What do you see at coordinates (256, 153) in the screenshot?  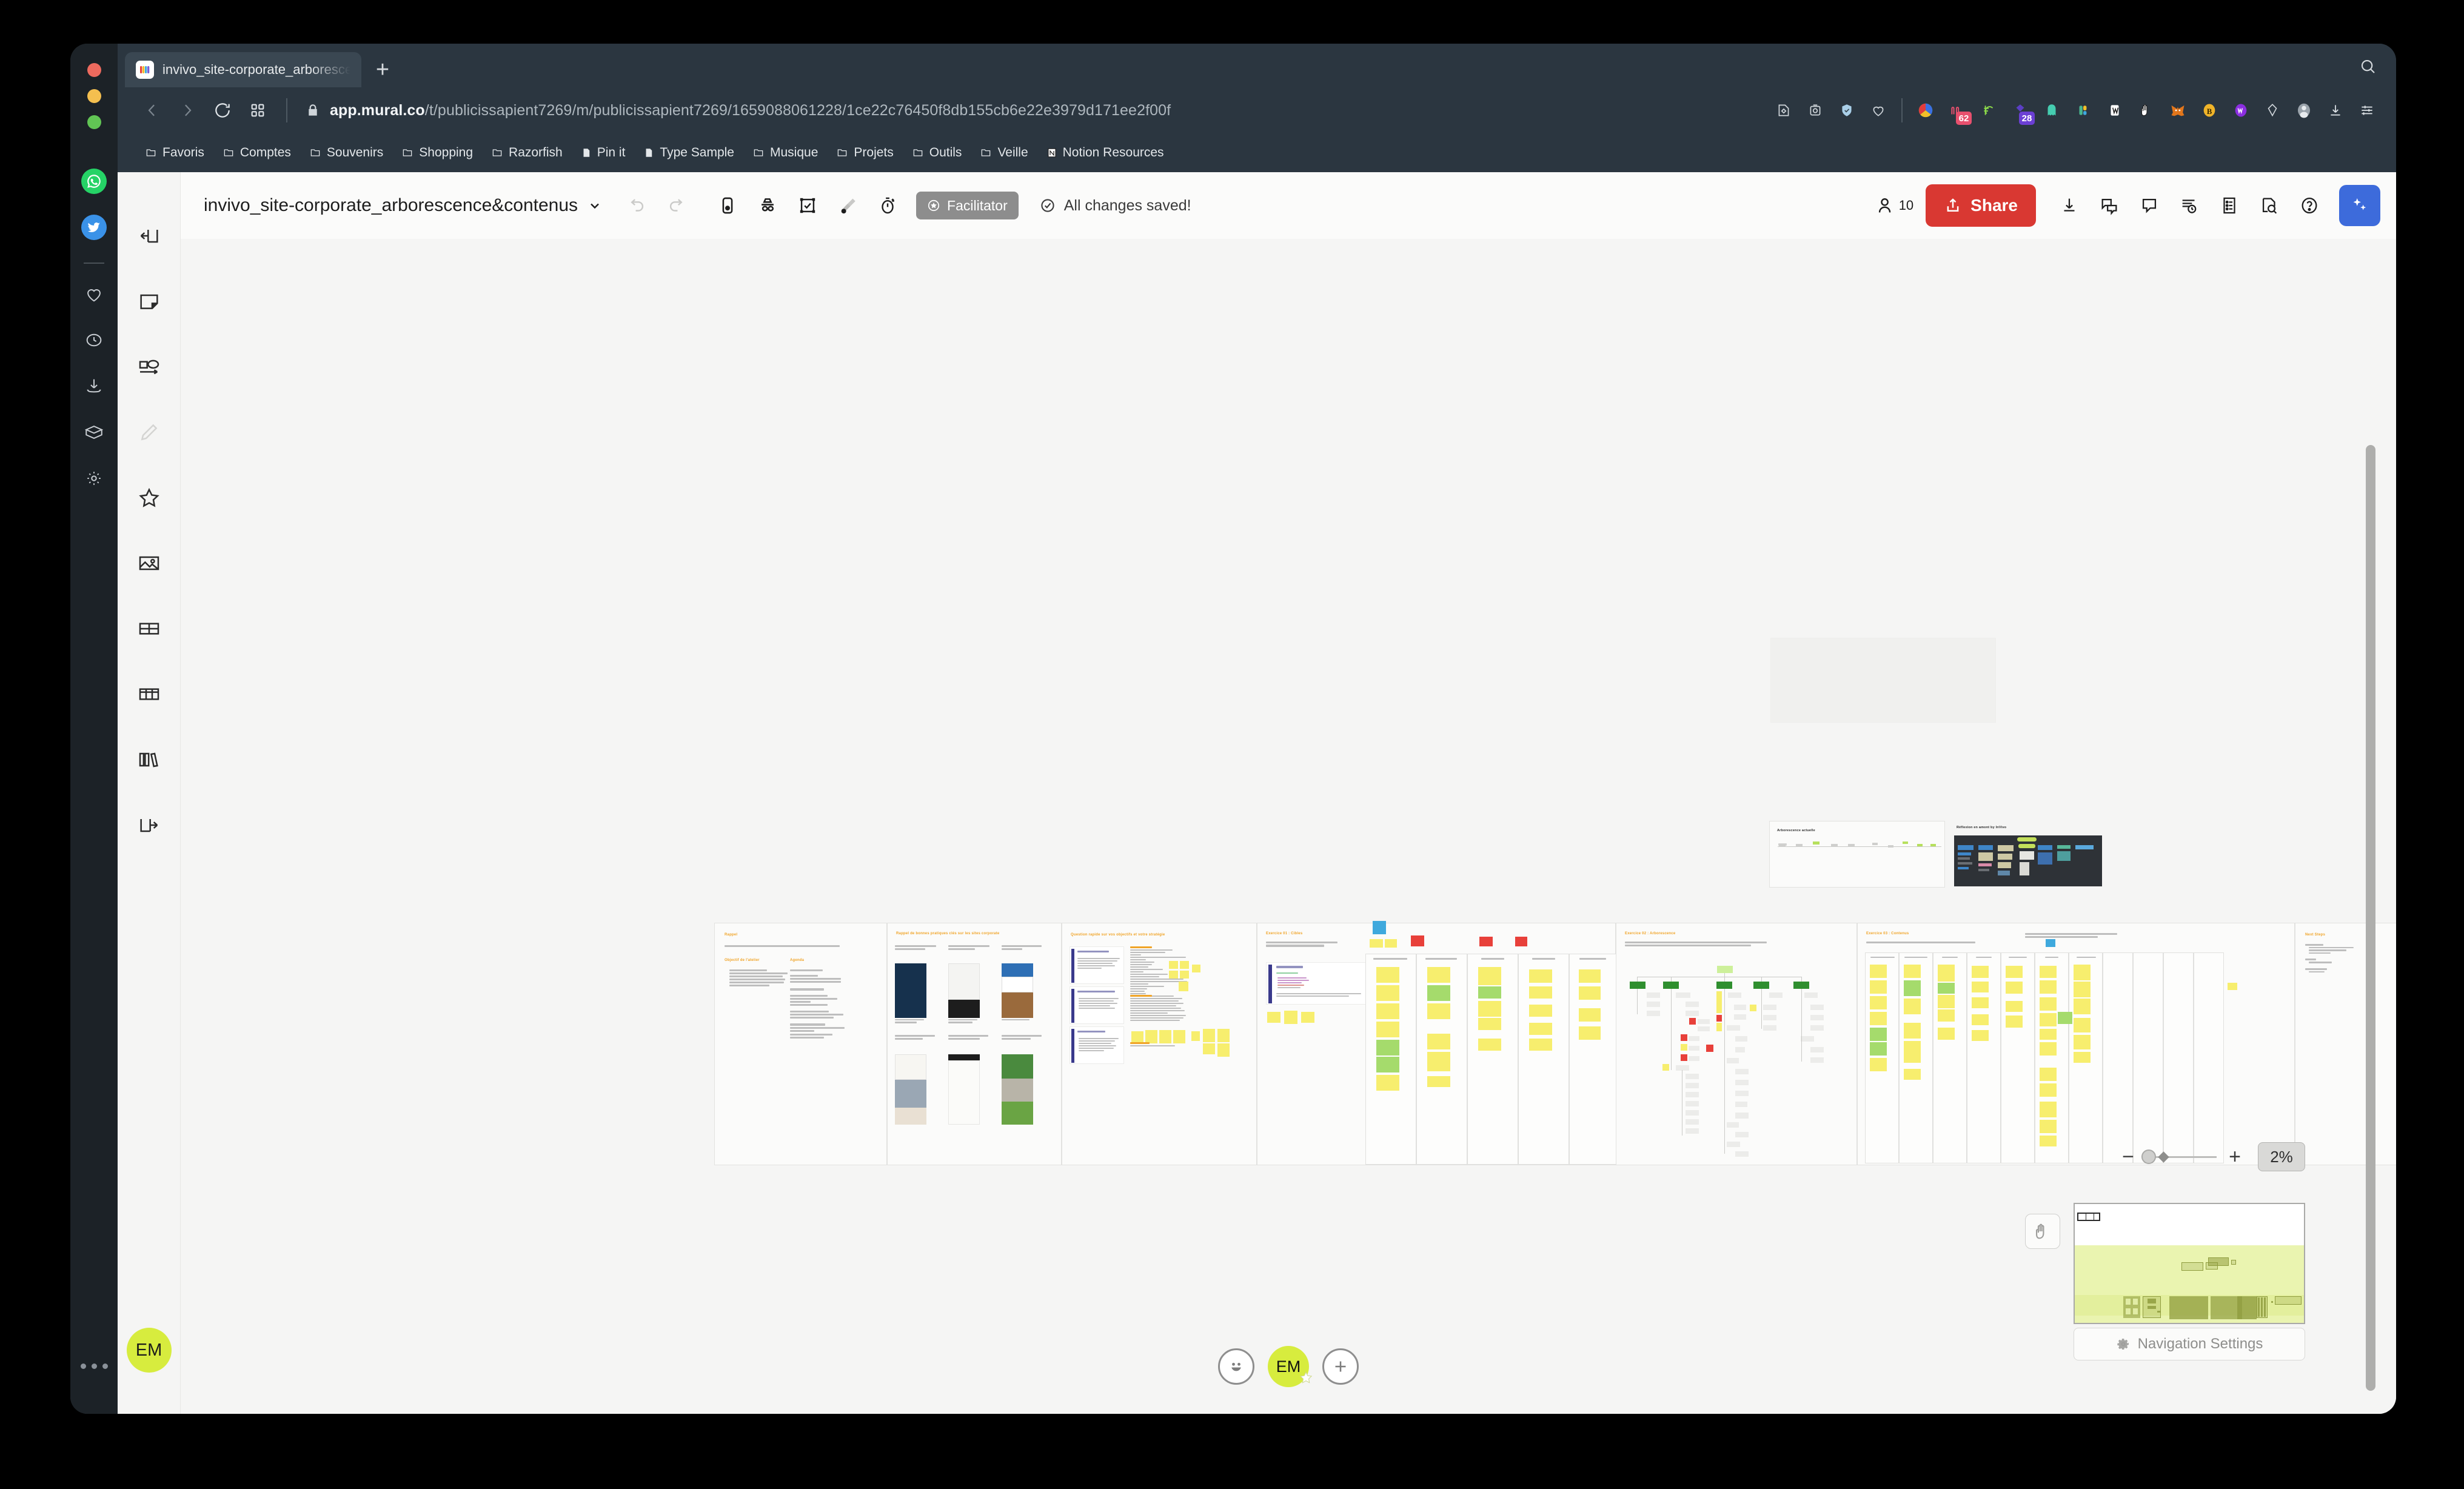 I see `bookmark-comptes: Comptes` at bounding box center [256, 153].